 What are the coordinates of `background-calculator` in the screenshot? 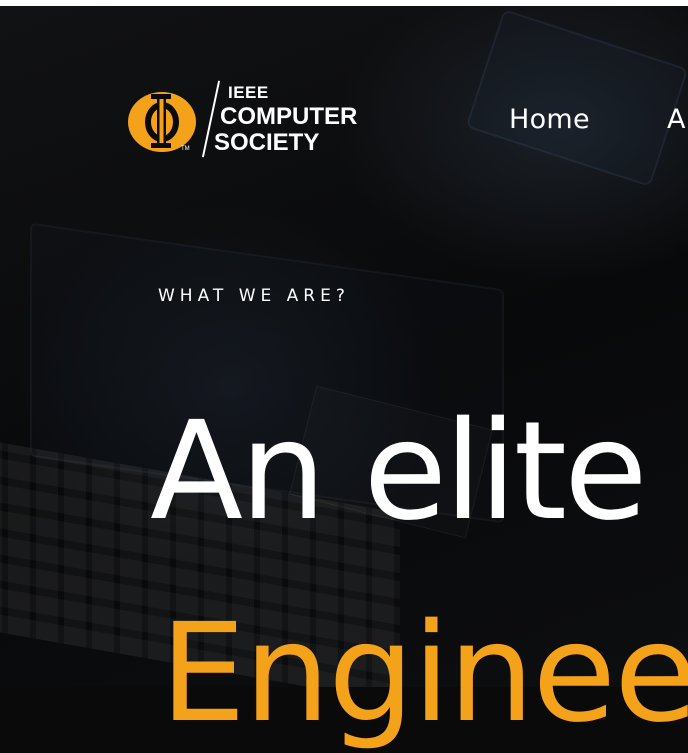 It's located at (576, 98).